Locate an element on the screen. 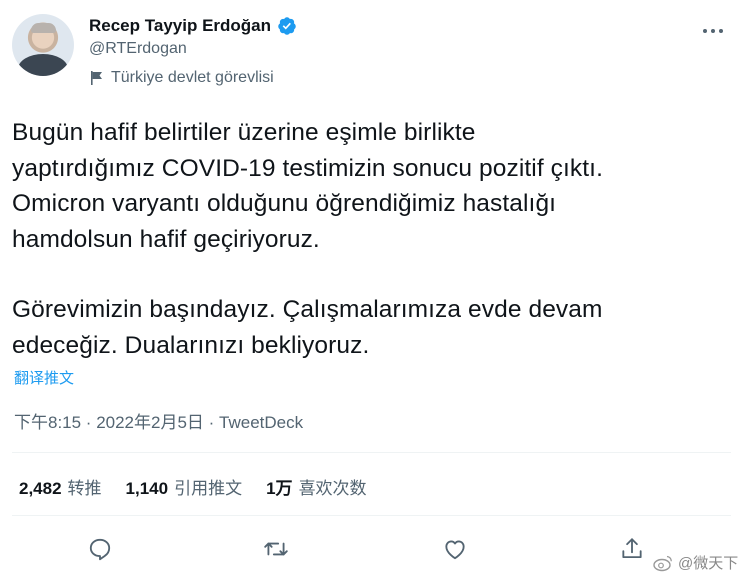 The width and height of the screenshot is (743, 584). watermark-text: @微天下 is located at coordinates (708, 563).